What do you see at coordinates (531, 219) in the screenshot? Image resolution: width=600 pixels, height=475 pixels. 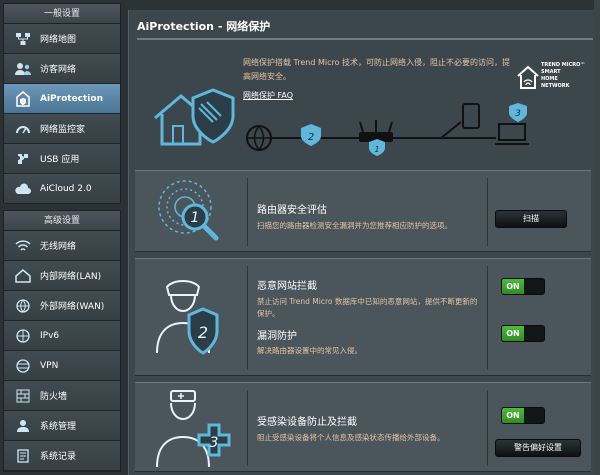 I see `scan-button: 扫描` at bounding box center [531, 219].